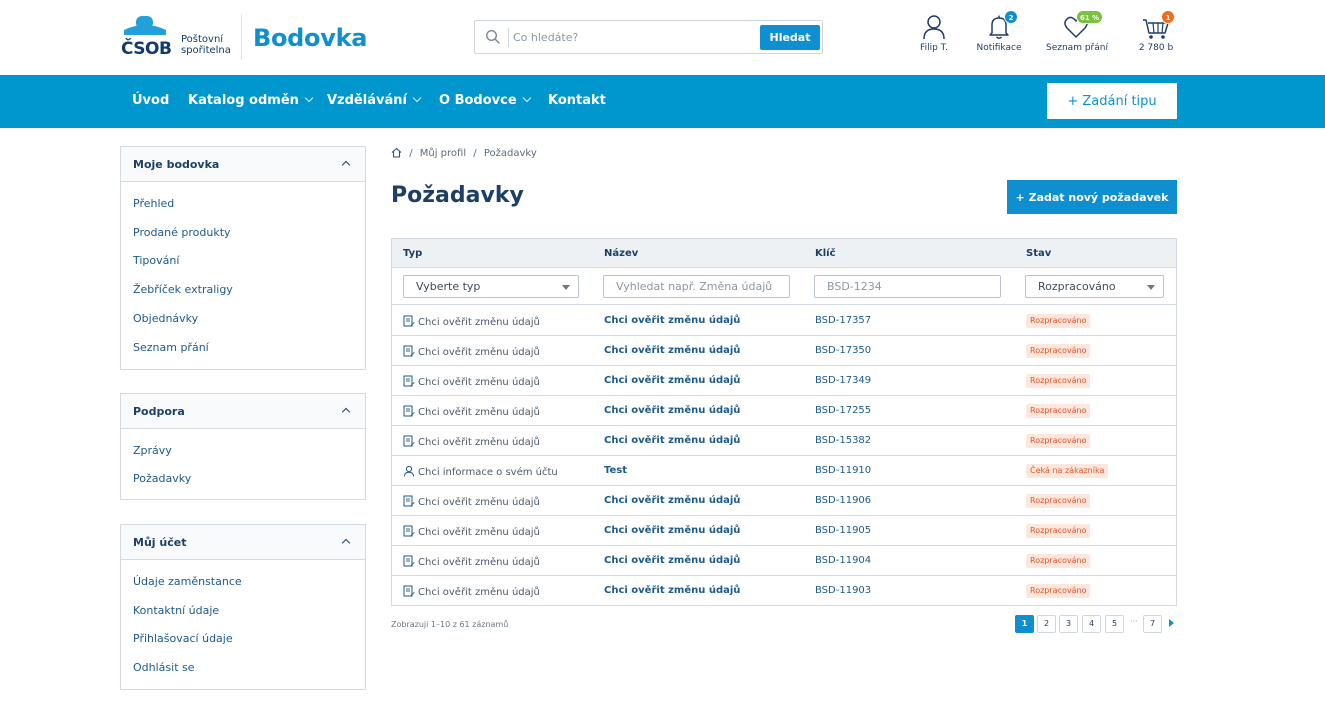 This screenshot has height=712, width=1325. Describe the element at coordinates (1090, 17) in the screenshot. I see `wishlist-badge: 61 %` at that location.